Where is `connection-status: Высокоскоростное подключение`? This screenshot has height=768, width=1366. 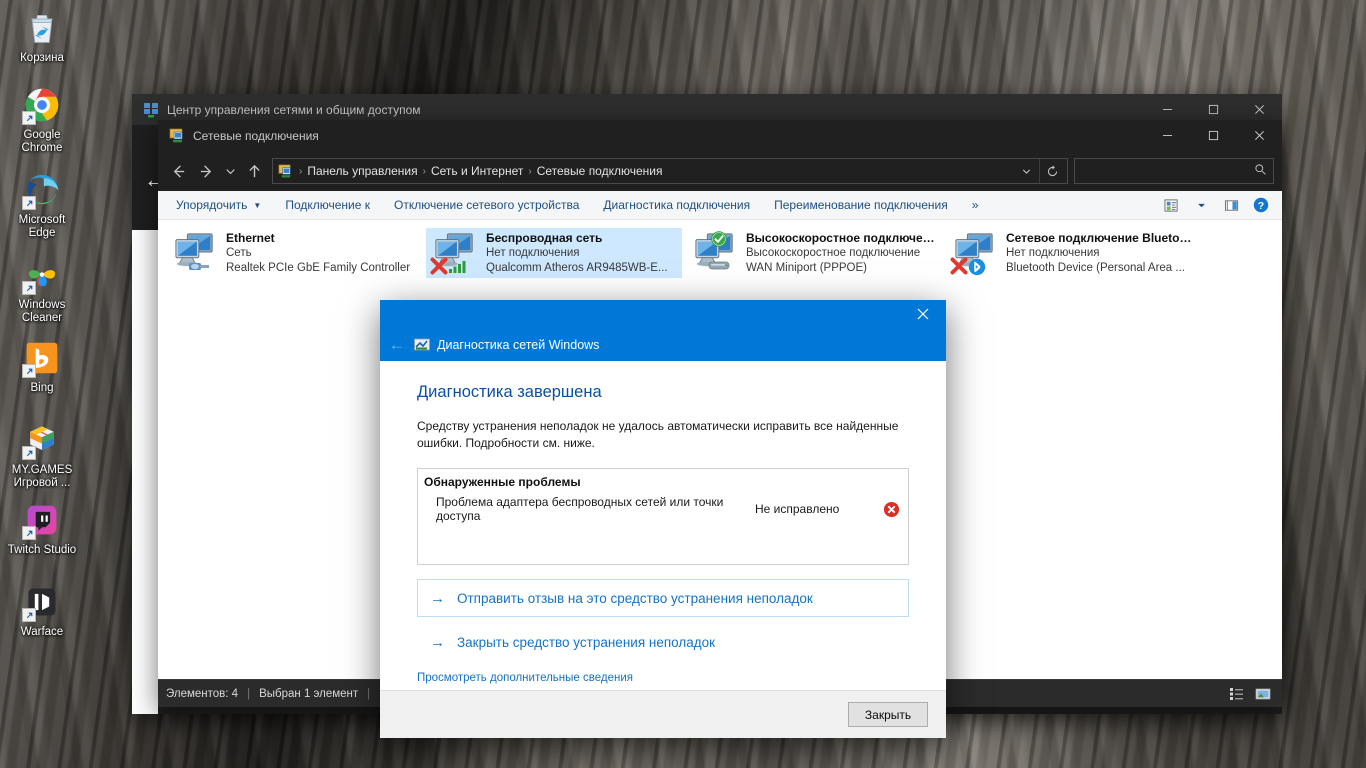 connection-status: Высокоскоростное подключение is located at coordinates (833, 252).